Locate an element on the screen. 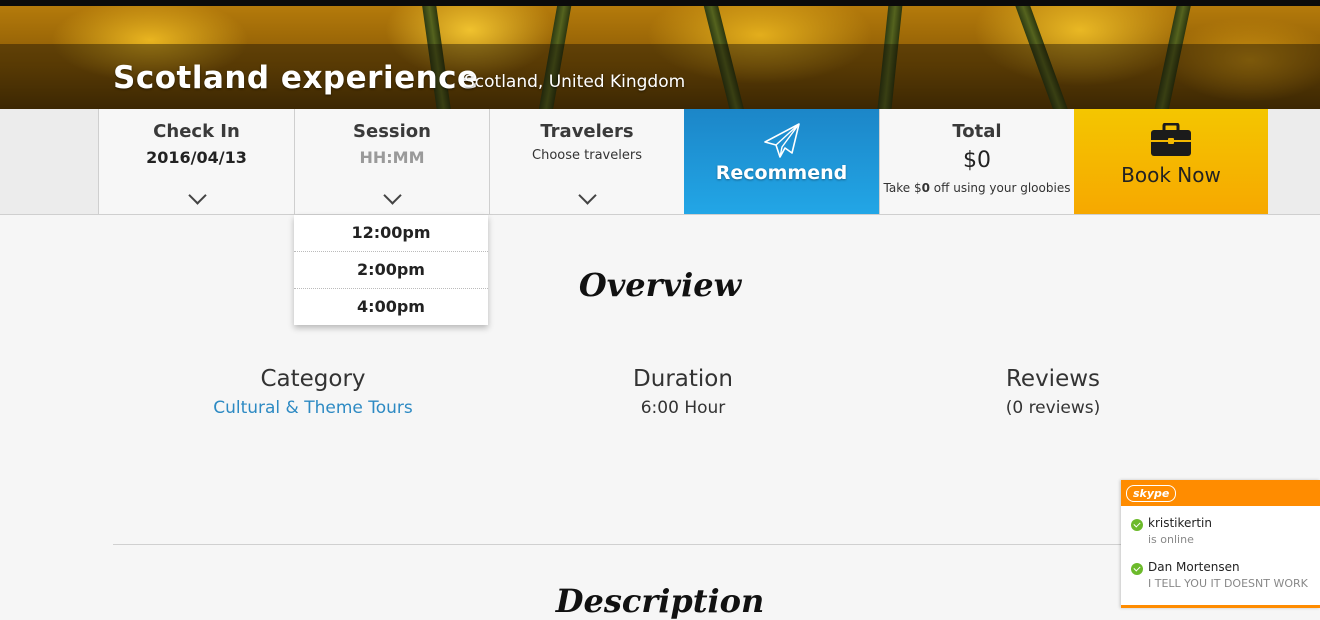  contact-name: Dan Mortensen is located at coordinates (1194, 567).